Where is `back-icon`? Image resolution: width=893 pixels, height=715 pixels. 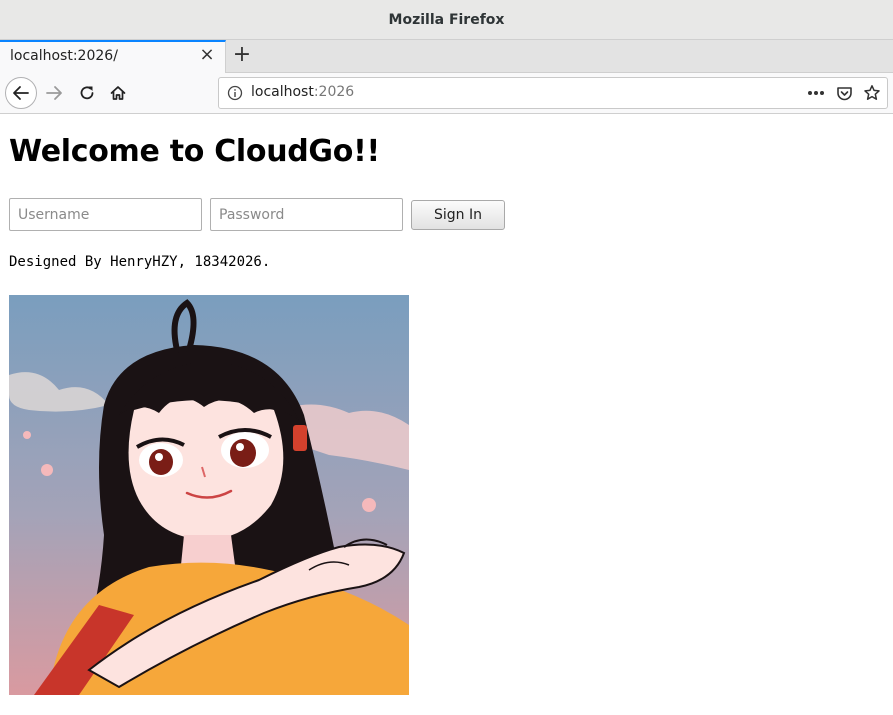
back-icon is located at coordinates (21, 93).